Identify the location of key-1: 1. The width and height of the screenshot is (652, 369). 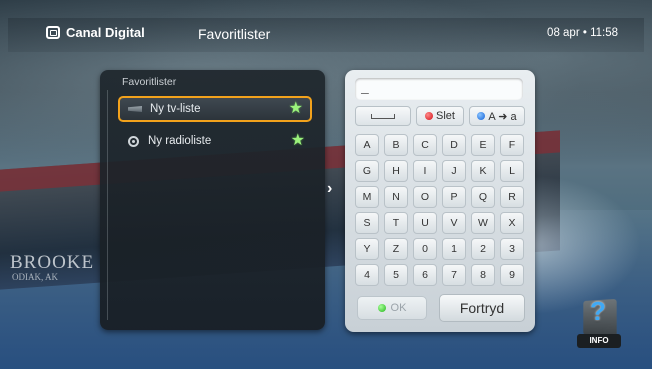
(454, 249).